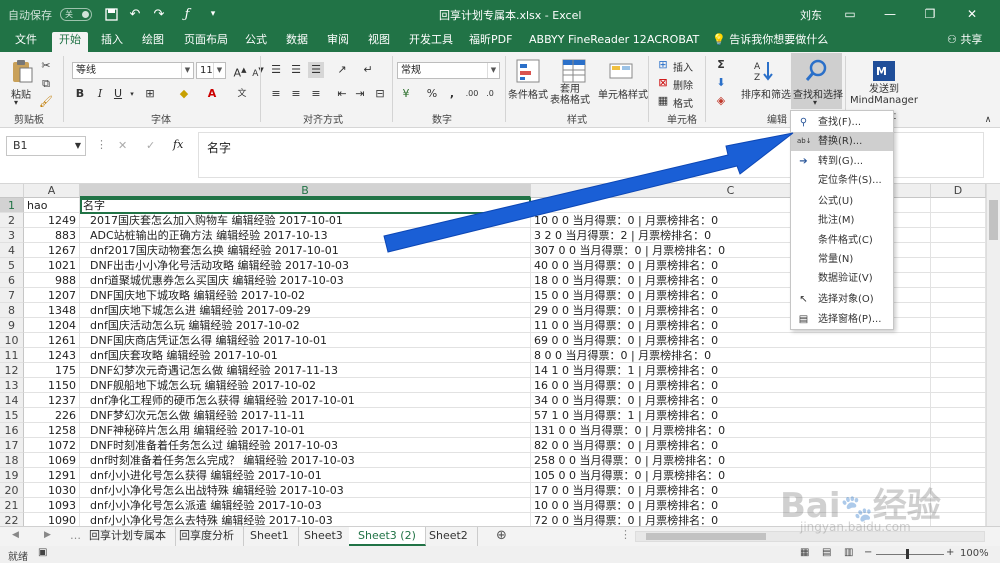 This screenshot has height=563, width=1000. What do you see at coordinates (256, 42) in the screenshot?
I see `tab-formulas: 公式` at bounding box center [256, 42].